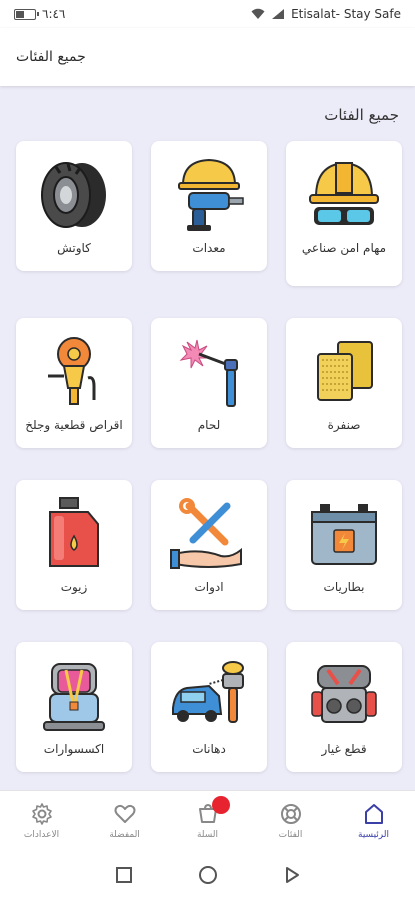 This screenshot has width=415, height=900. Describe the element at coordinates (373, 813) in the screenshot. I see `home-icon` at that location.